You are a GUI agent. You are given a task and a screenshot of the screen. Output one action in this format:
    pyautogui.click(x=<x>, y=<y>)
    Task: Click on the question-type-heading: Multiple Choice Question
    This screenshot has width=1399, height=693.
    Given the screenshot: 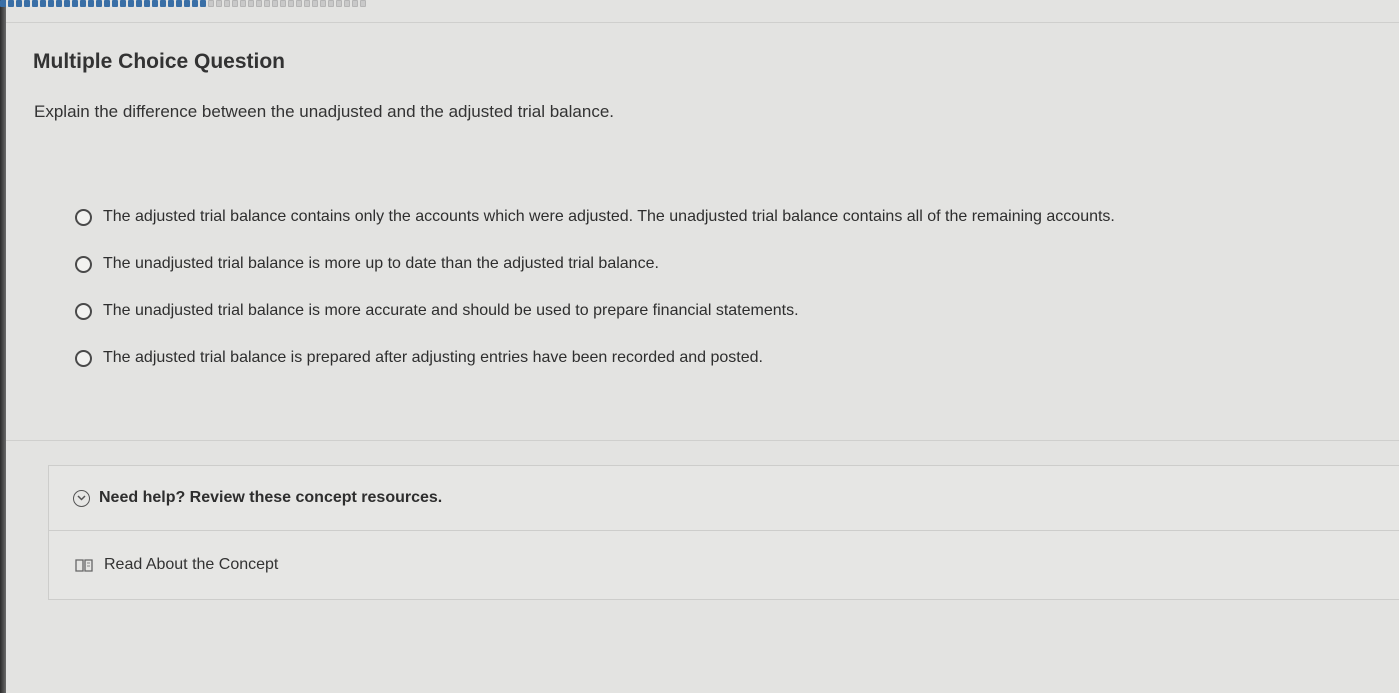 What is the action you would take?
    pyautogui.click(x=159, y=61)
    